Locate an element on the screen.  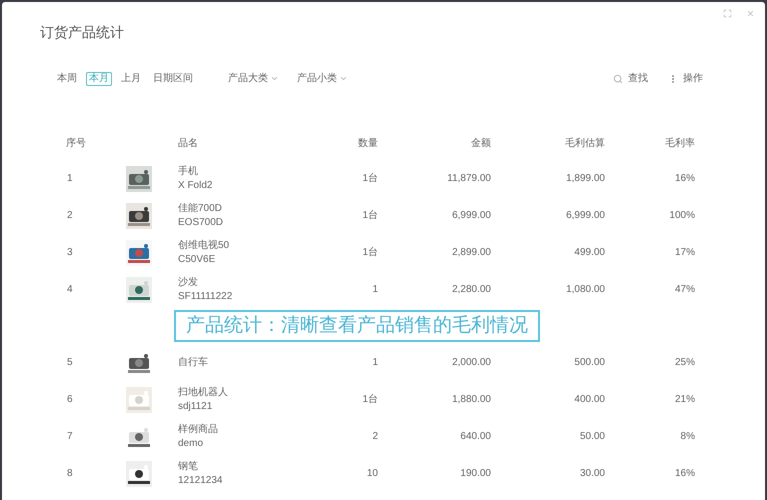
amount-cell-text: 2,000.00 is located at coordinates (471, 363).